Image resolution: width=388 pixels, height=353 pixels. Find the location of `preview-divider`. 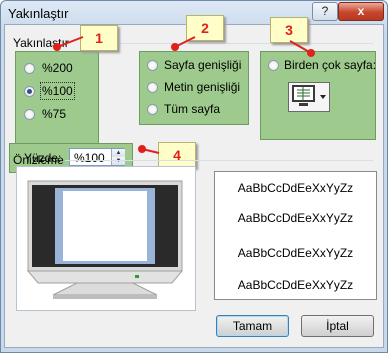

preview-divider is located at coordinates (219, 160).